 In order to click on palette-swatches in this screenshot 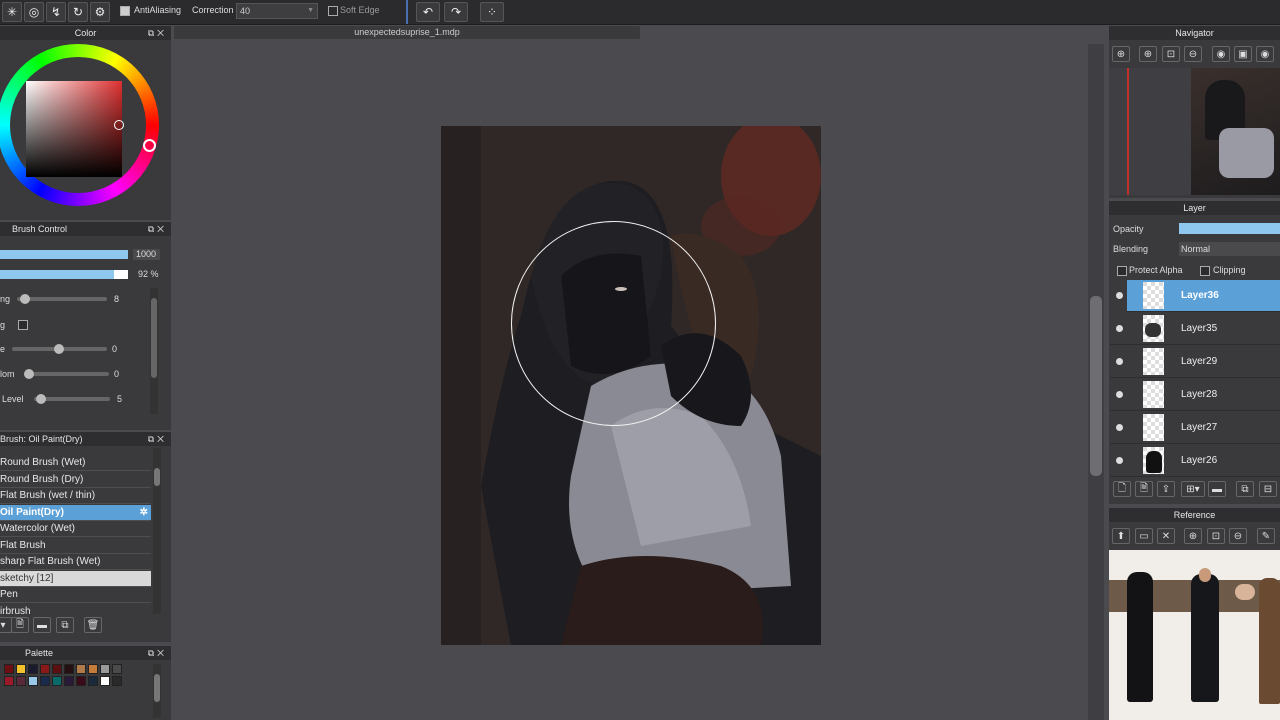, I will do `click(69, 675)`.